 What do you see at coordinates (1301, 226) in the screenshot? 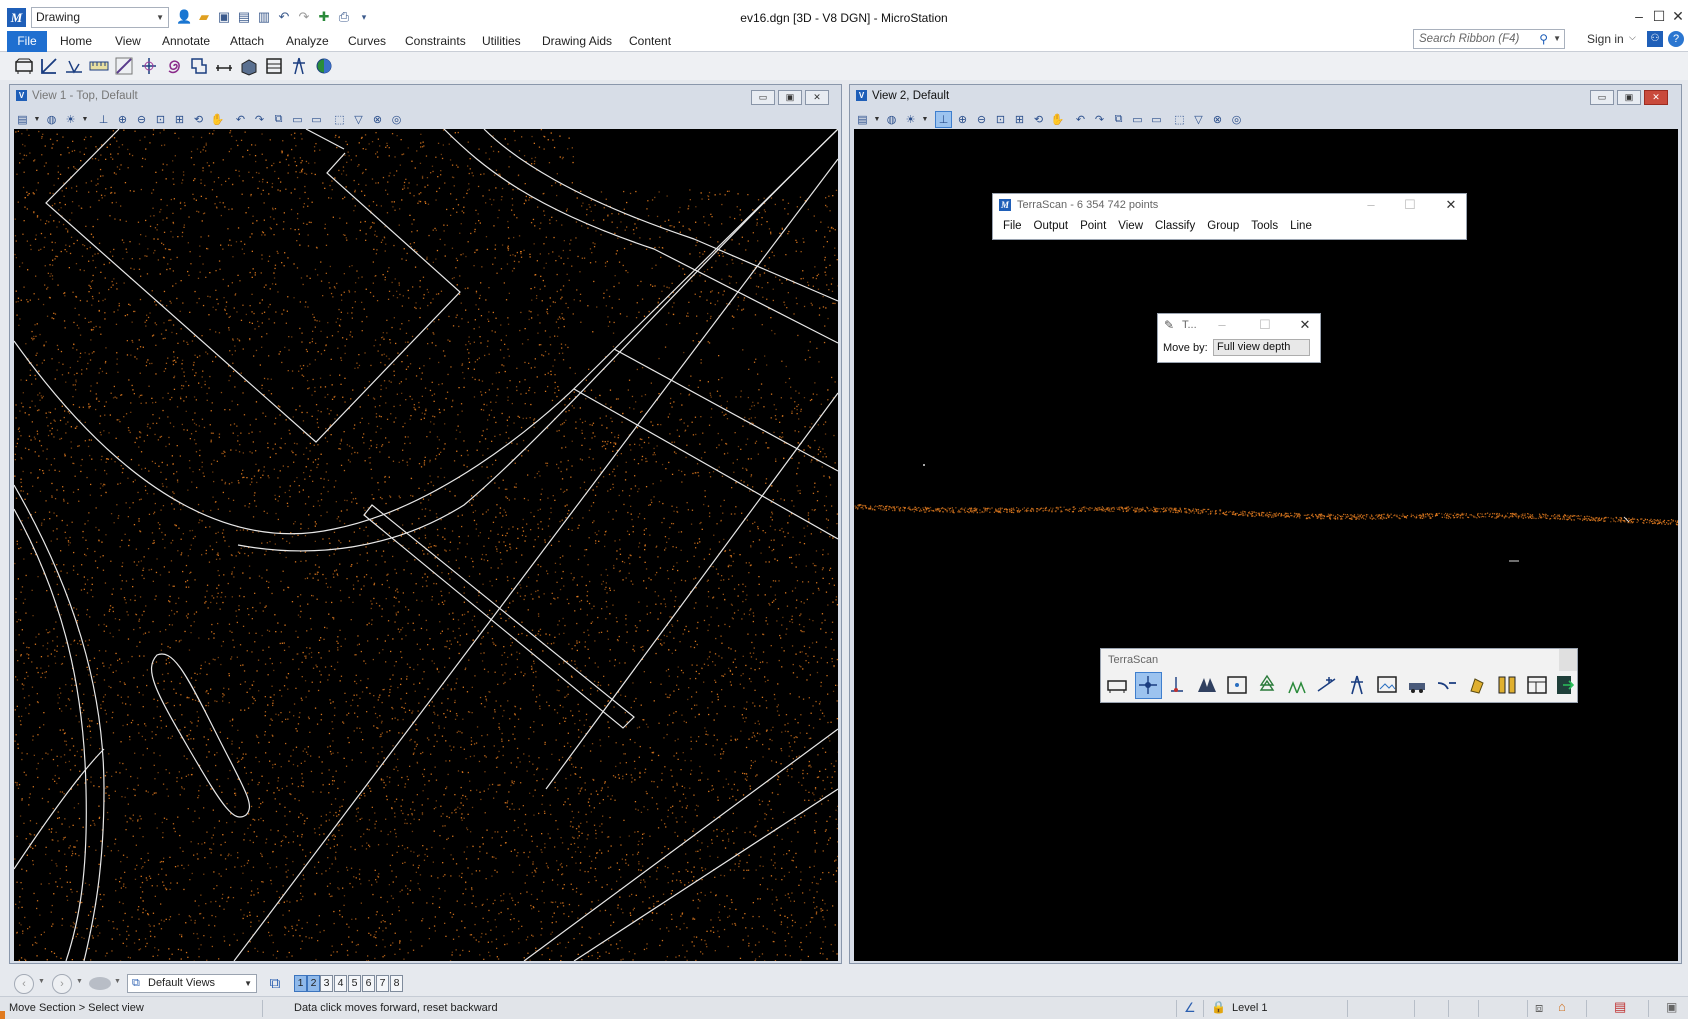
I see `menu-line: Line` at bounding box center [1301, 226].